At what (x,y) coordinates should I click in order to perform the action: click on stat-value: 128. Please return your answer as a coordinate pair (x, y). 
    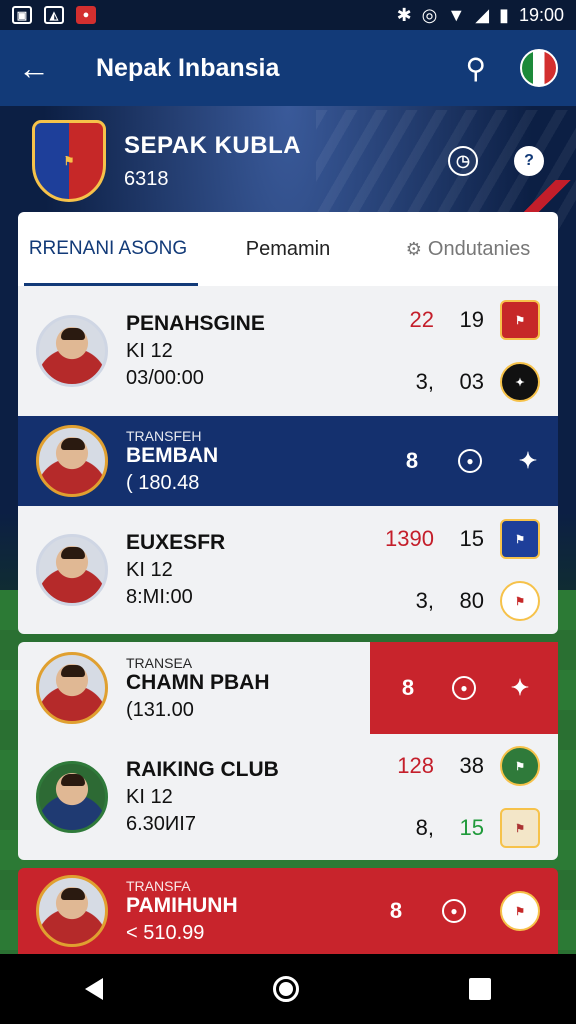
    Looking at the image, I should click on (415, 765).